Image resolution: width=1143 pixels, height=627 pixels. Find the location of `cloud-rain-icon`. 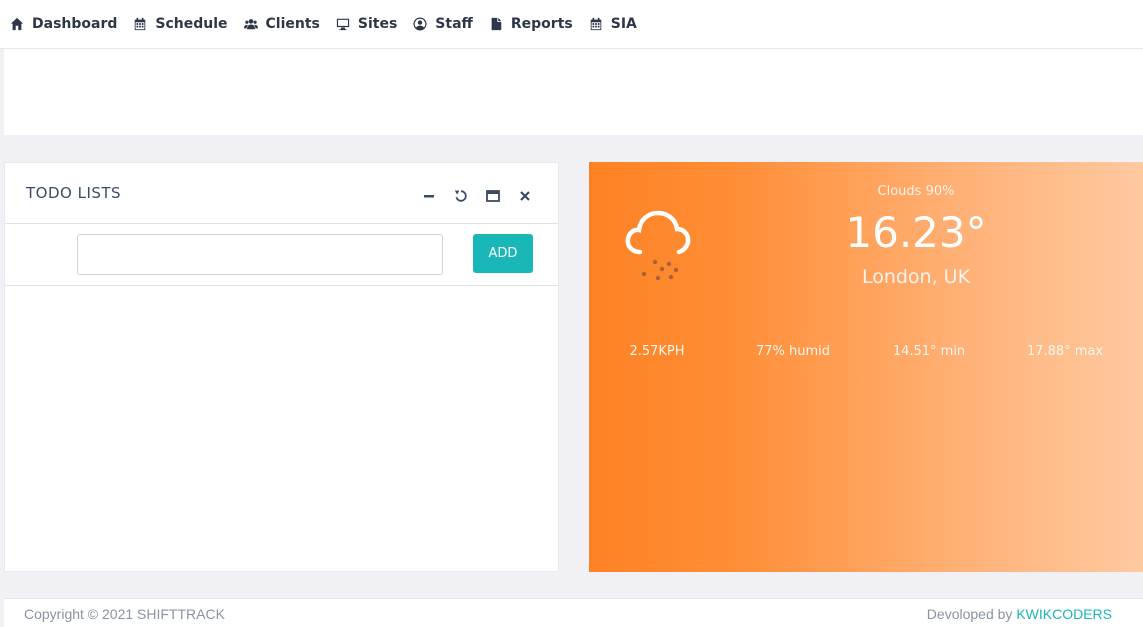

cloud-rain-icon is located at coordinates (658, 245).